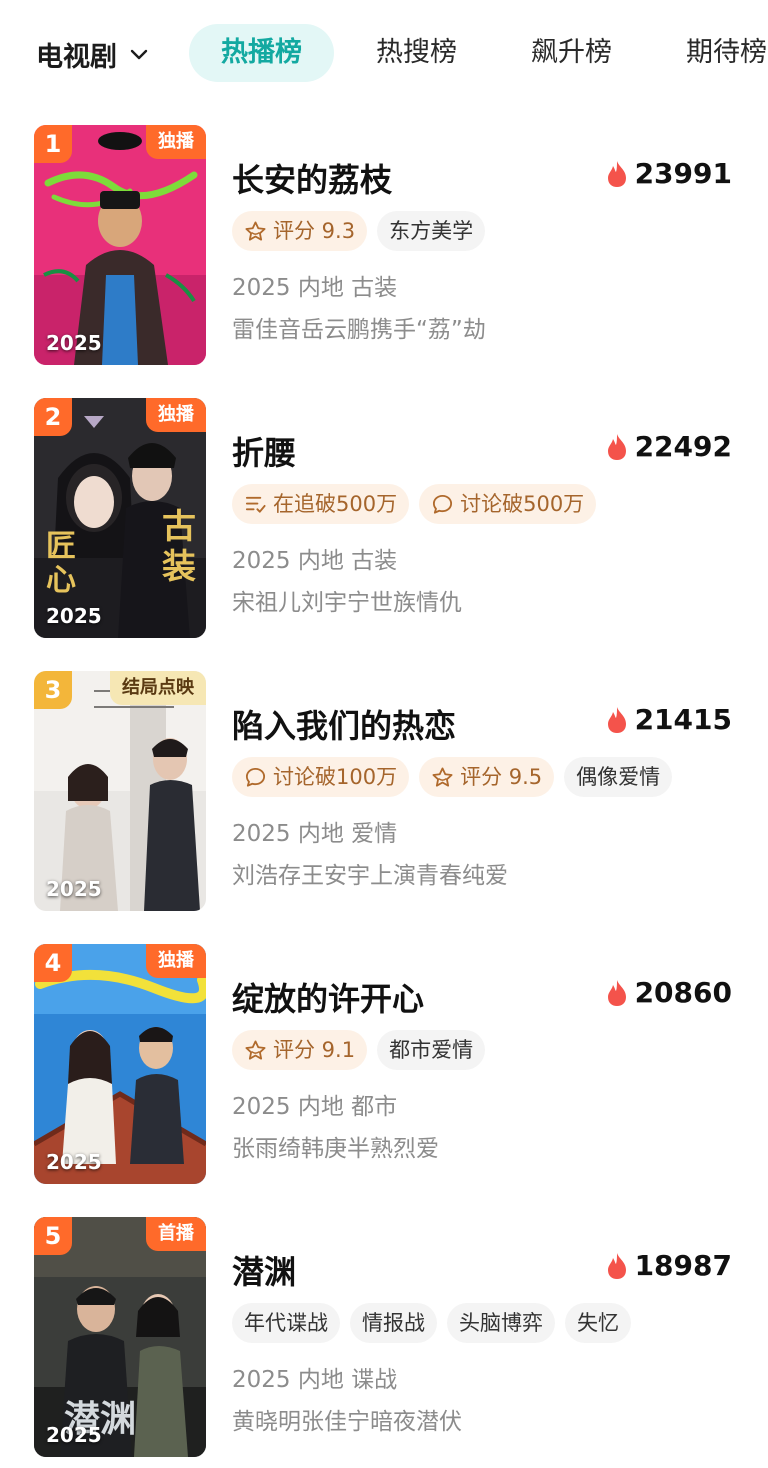 The height and width of the screenshot is (1468, 768). What do you see at coordinates (344, 724) in the screenshot?
I see `show-title: 陷入我们的热恋` at bounding box center [344, 724].